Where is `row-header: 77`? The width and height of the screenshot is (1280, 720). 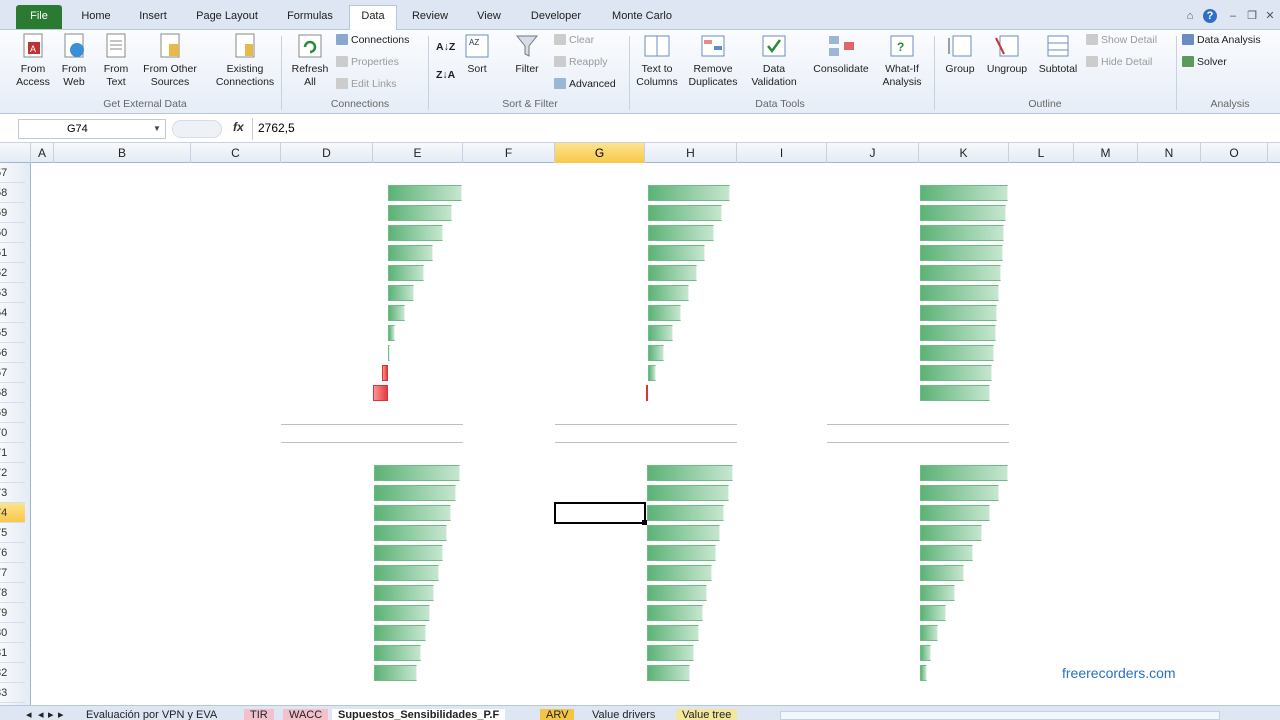 row-header: 77 is located at coordinates (12, 573).